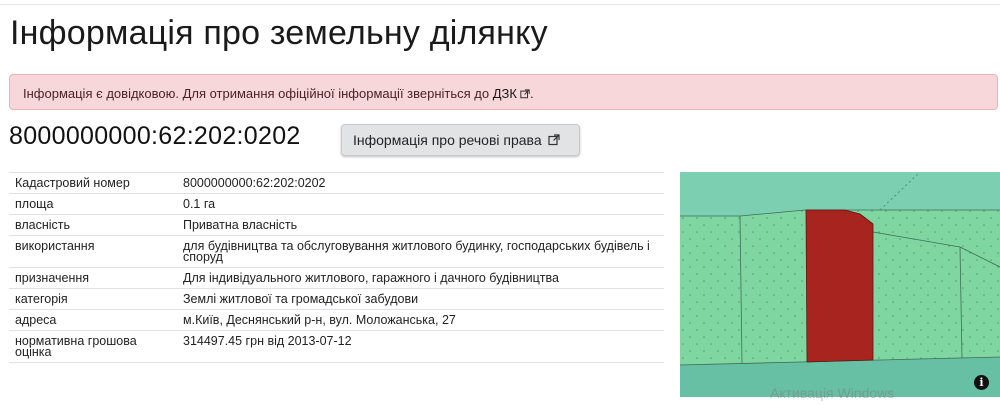  I want to click on selected-parcel, so click(839, 286).